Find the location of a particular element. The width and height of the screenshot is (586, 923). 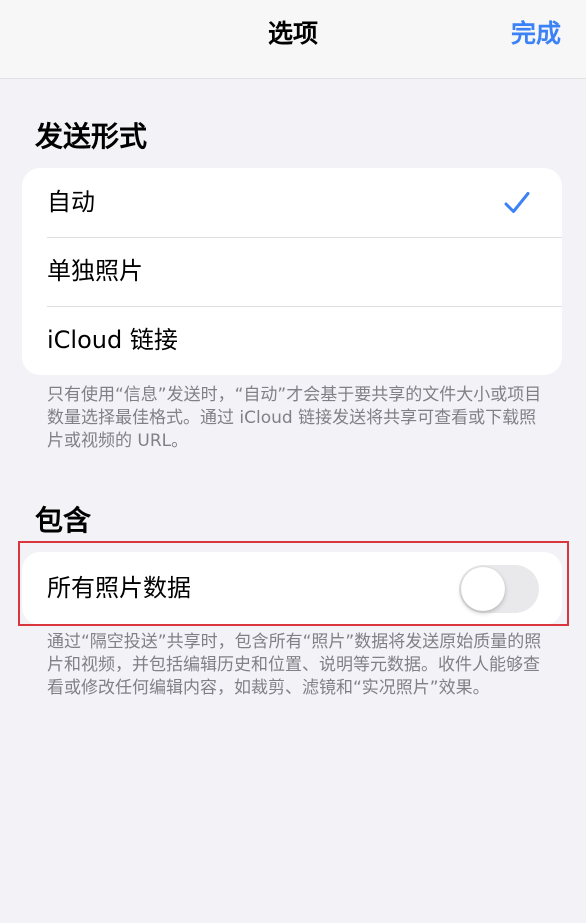

navigation-bar: 选项 完成 is located at coordinates (293, 39).